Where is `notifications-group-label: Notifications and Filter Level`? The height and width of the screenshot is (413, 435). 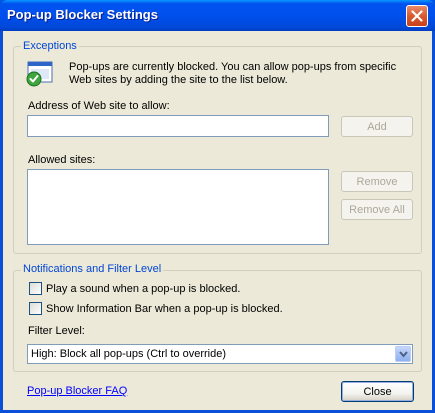 notifications-group-label: Notifications and Filter Level is located at coordinates (92, 269).